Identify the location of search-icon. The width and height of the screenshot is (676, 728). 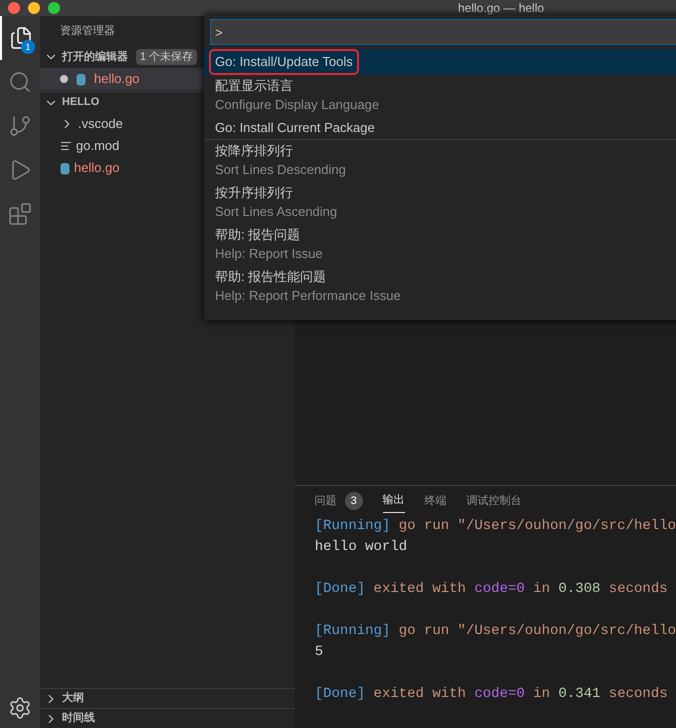
(20, 82).